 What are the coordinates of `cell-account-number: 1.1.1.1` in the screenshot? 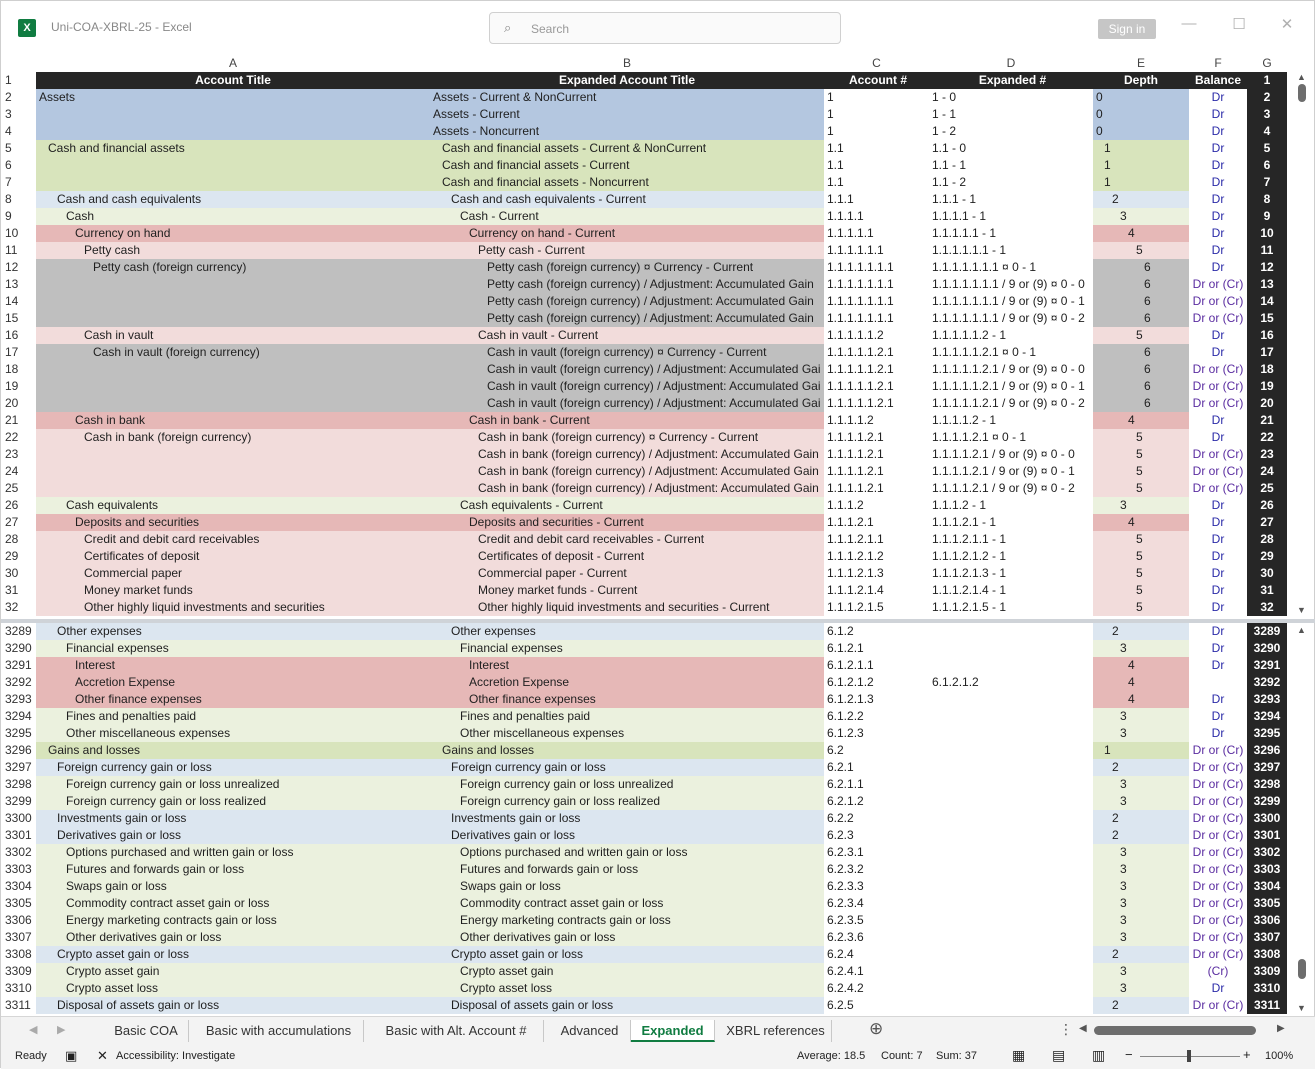 It's located at (876, 216).